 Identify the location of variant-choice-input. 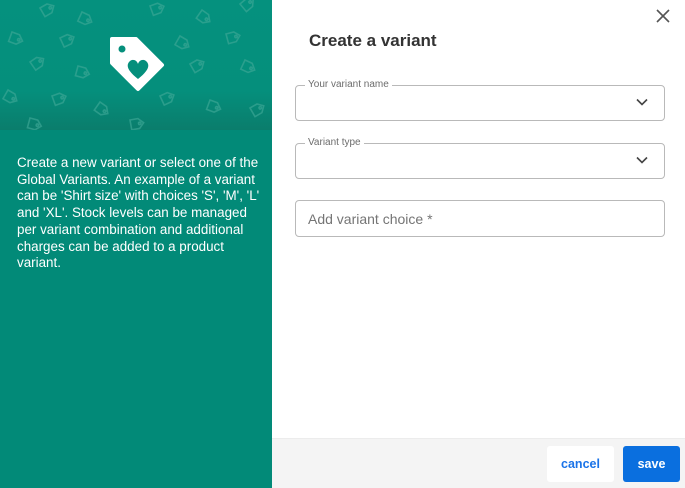
(480, 218).